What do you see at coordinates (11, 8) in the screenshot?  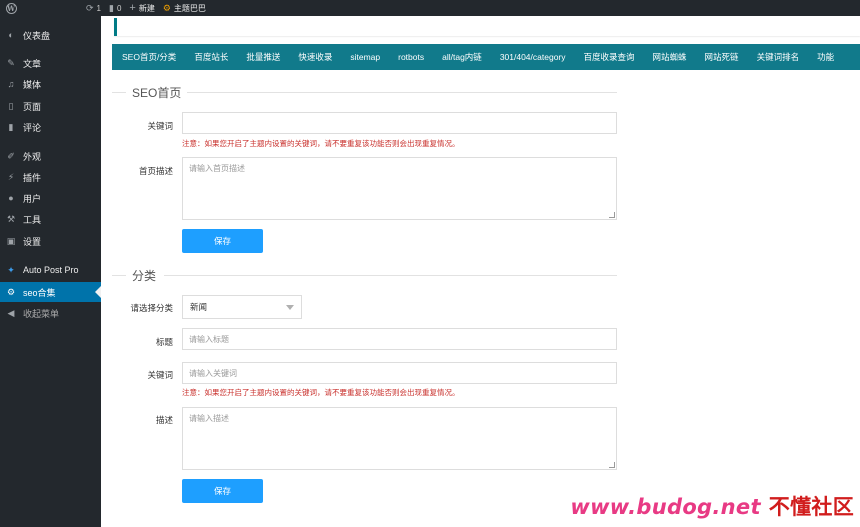 I see `wordpress-logo-icon: W` at bounding box center [11, 8].